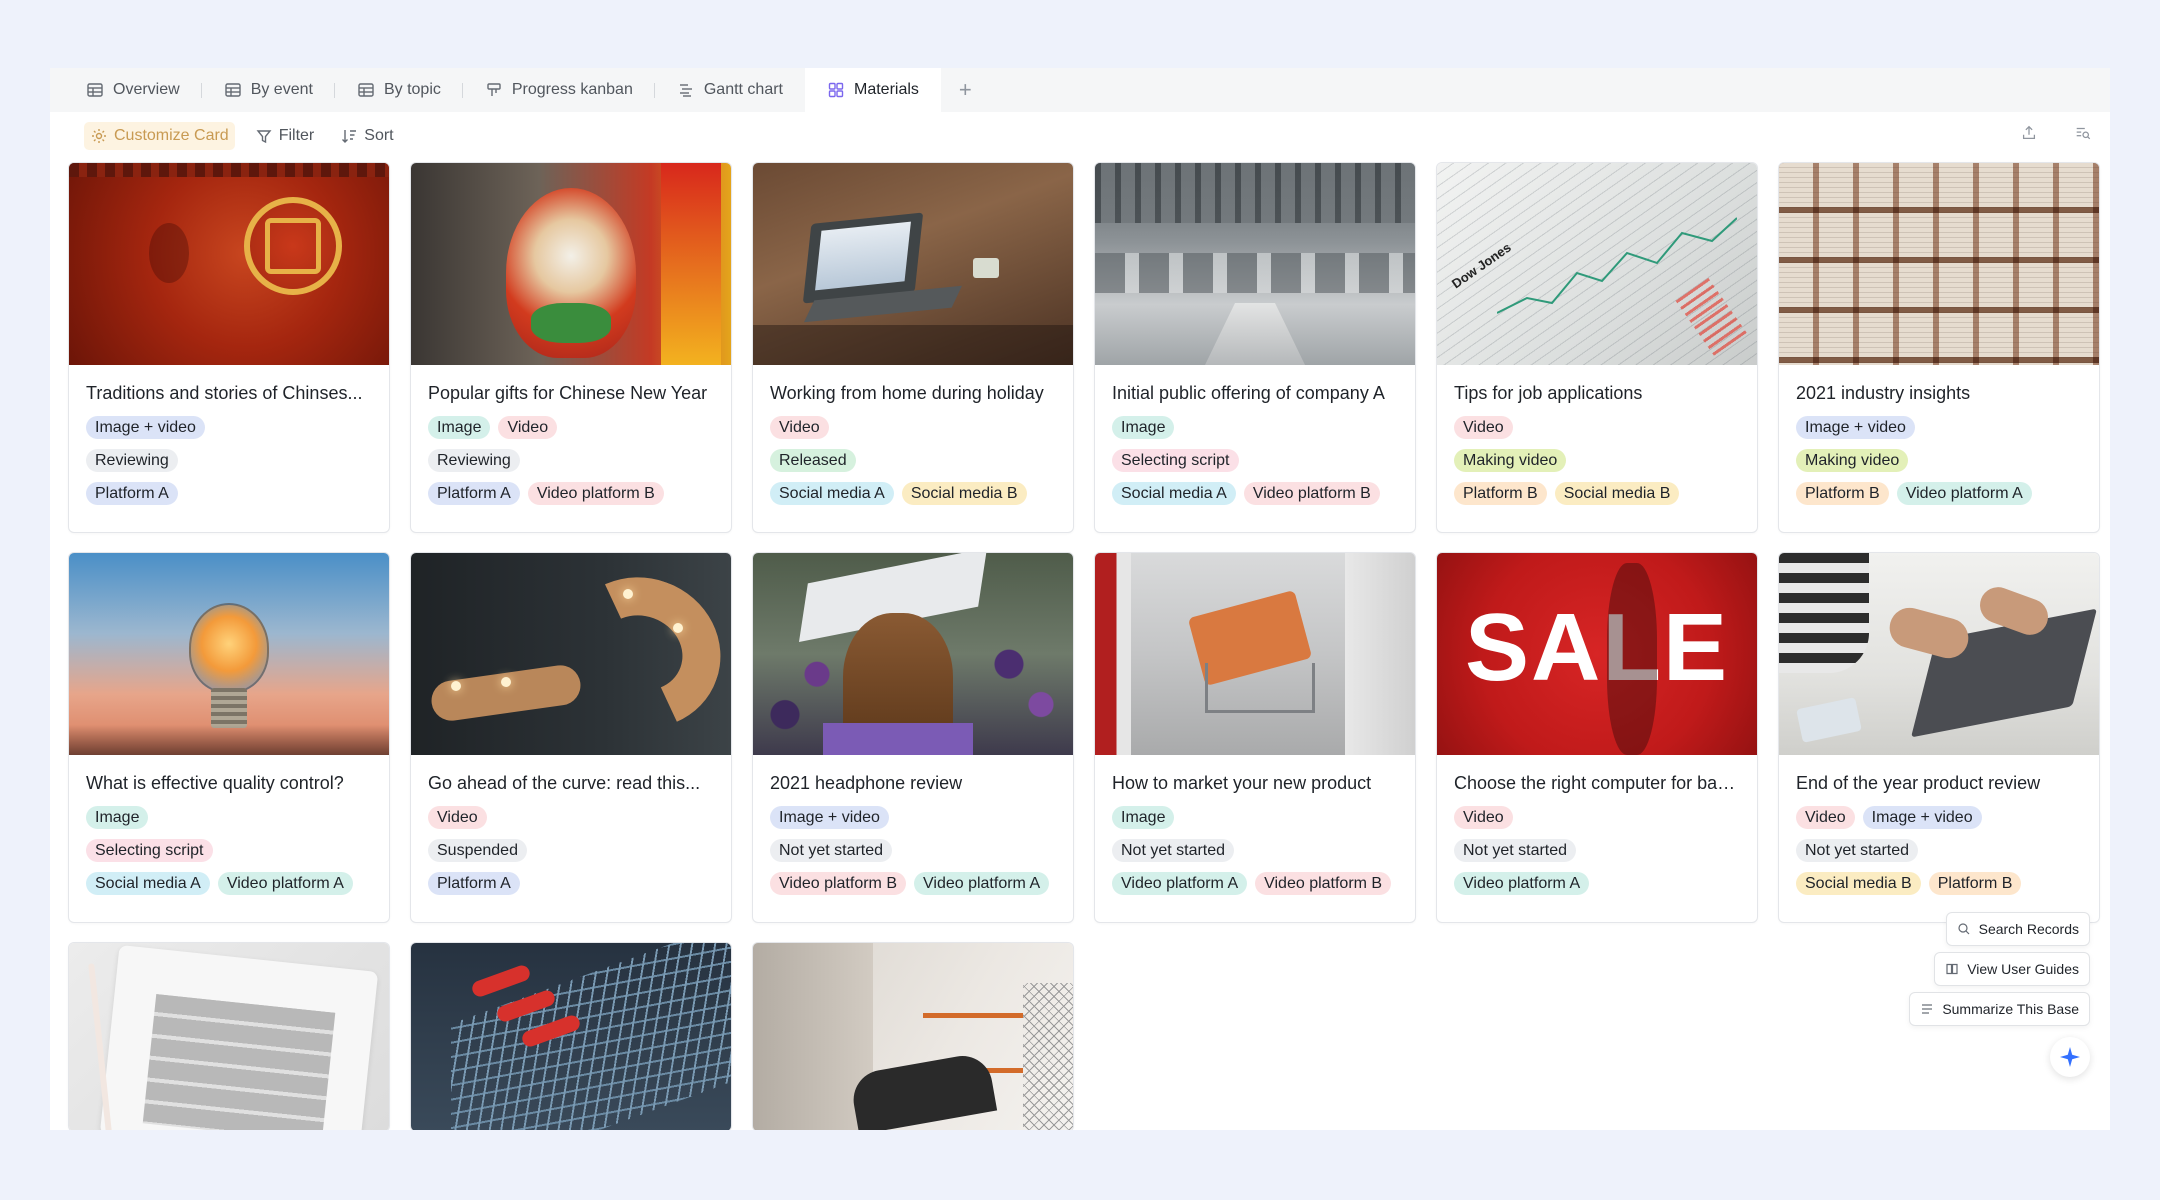 The image size is (2160, 1200). Describe the element at coordinates (474, 460) in the screenshot. I see `status-tag: Reviewing` at that location.